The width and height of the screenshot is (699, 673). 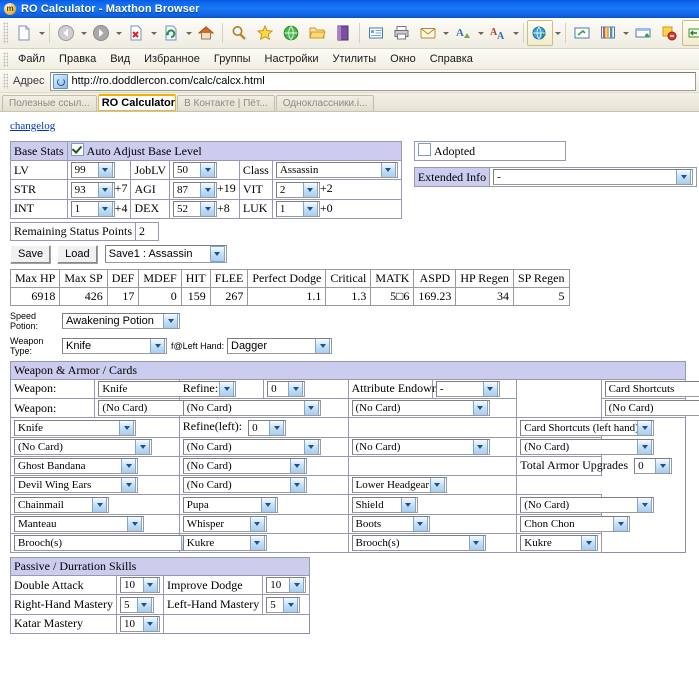 What do you see at coordinates (557, 33) in the screenshot?
I see `globe-blue-caret-icon` at bounding box center [557, 33].